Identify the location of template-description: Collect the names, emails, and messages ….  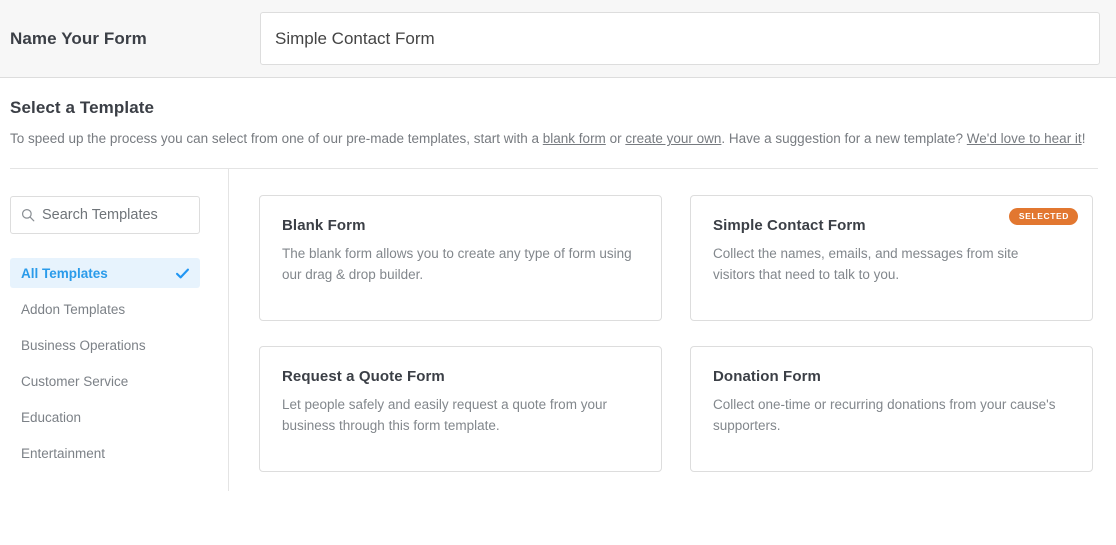
(866, 264).